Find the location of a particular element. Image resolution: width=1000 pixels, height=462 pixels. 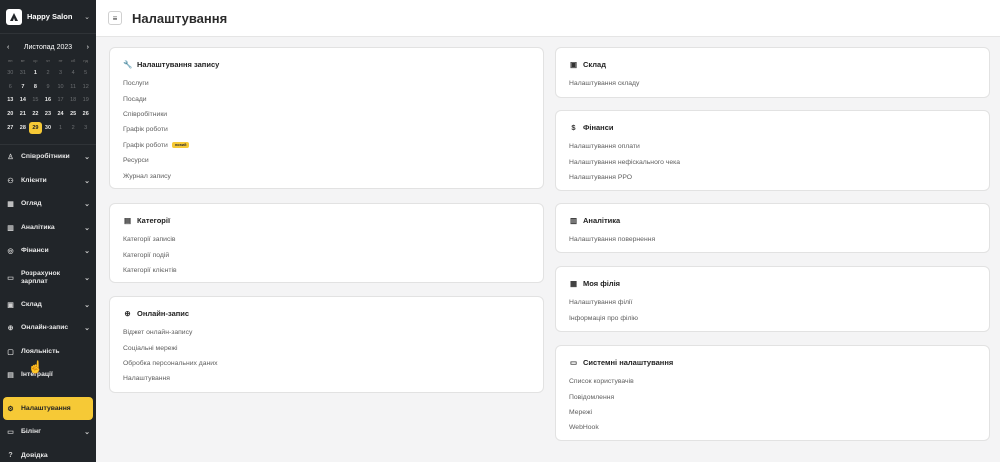

sidebar-item-label: Налаштування is located at coordinates (46, 408).